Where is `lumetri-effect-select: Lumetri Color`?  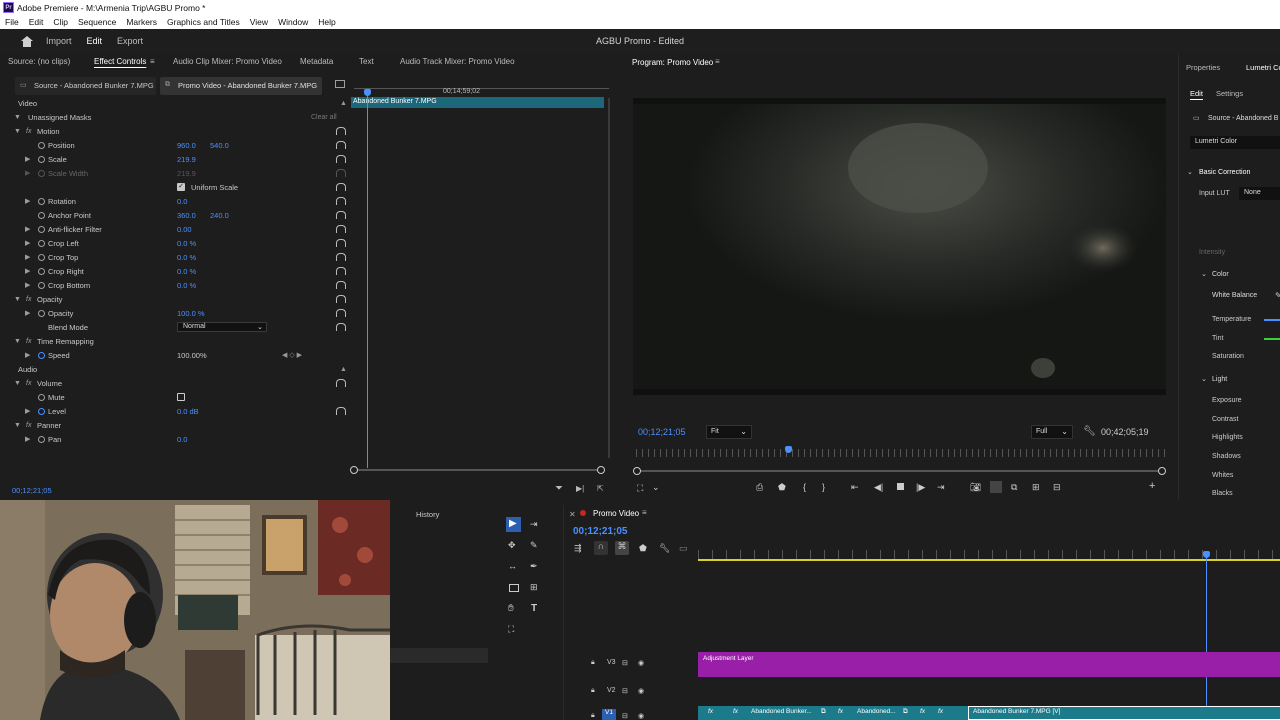 lumetri-effect-select: Lumetri Color is located at coordinates (1235, 142).